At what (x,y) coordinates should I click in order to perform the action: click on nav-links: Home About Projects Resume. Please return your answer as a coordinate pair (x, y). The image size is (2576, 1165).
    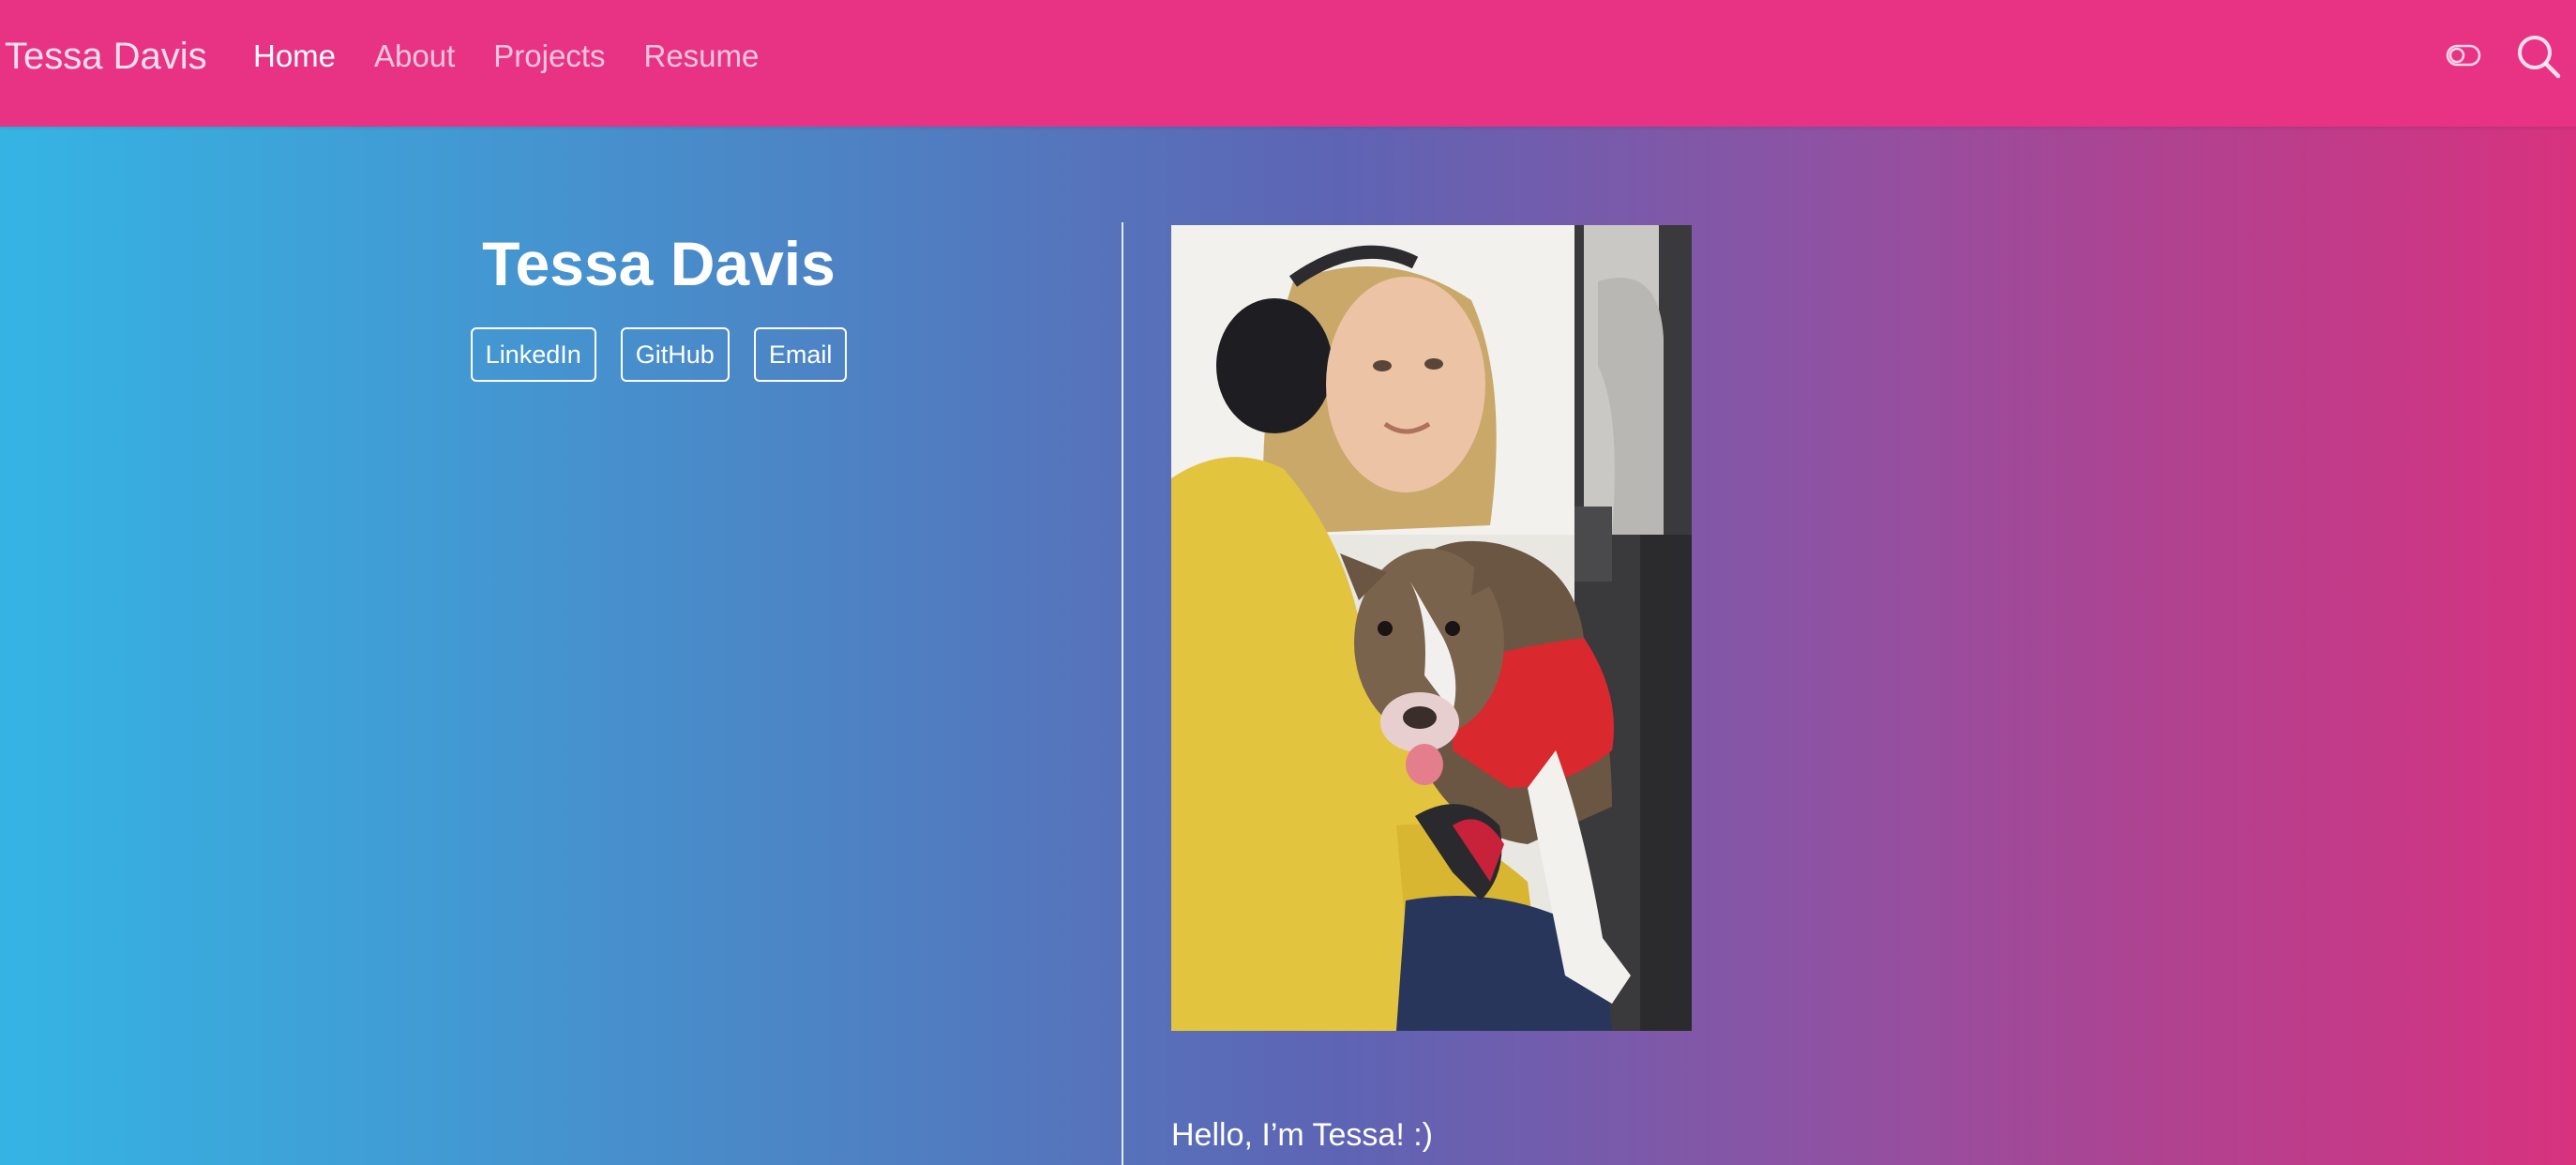
    Looking at the image, I should click on (525, 56).